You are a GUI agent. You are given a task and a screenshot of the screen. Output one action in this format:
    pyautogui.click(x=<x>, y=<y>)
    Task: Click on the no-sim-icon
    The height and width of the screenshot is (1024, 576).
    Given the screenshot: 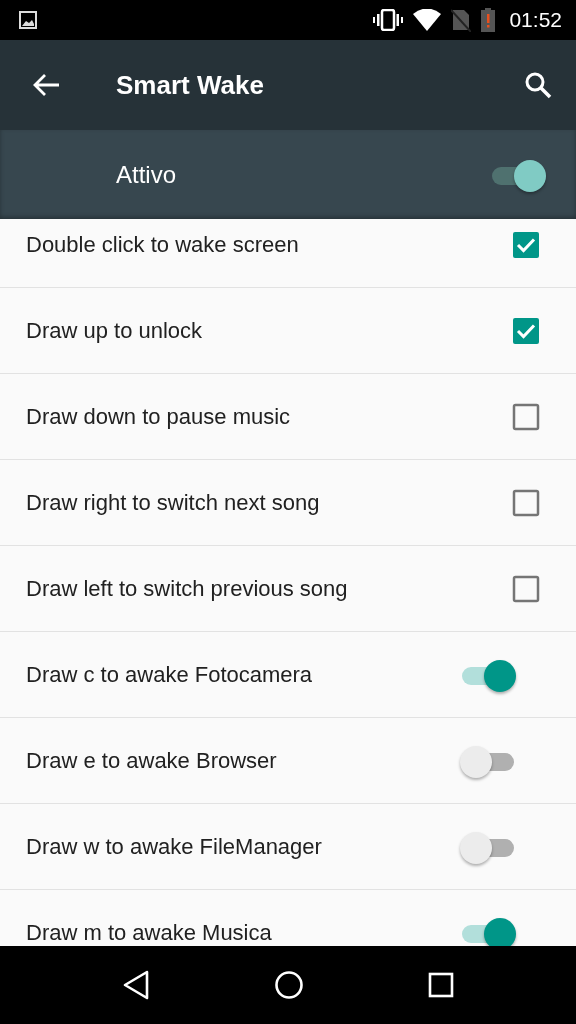 What is the action you would take?
    pyautogui.click(x=461, y=20)
    